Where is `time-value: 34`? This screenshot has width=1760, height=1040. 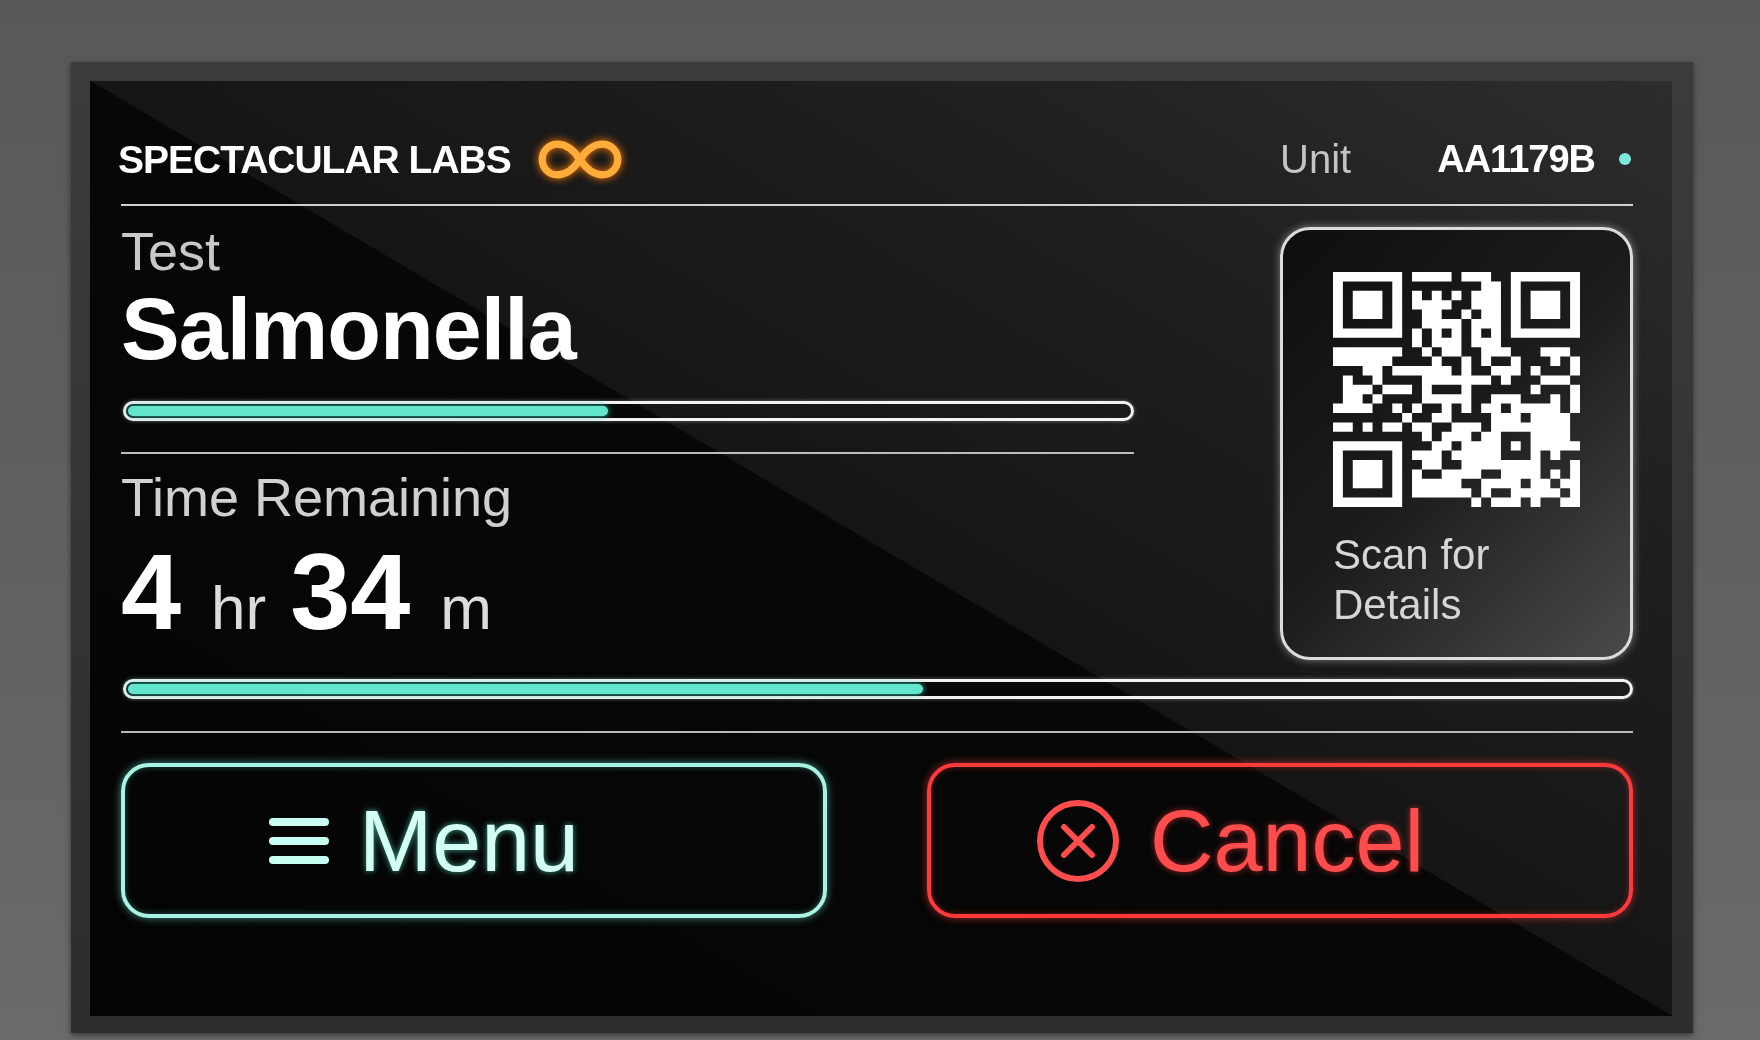 time-value: 34 is located at coordinates (350, 592).